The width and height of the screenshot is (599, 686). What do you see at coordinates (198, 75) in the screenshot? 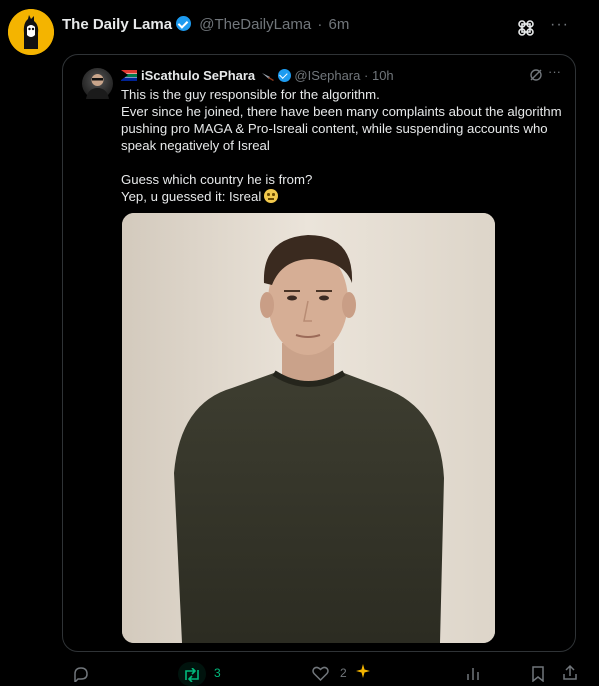
I see `quote-author-name: iScathulo SePhara` at bounding box center [198, 75].